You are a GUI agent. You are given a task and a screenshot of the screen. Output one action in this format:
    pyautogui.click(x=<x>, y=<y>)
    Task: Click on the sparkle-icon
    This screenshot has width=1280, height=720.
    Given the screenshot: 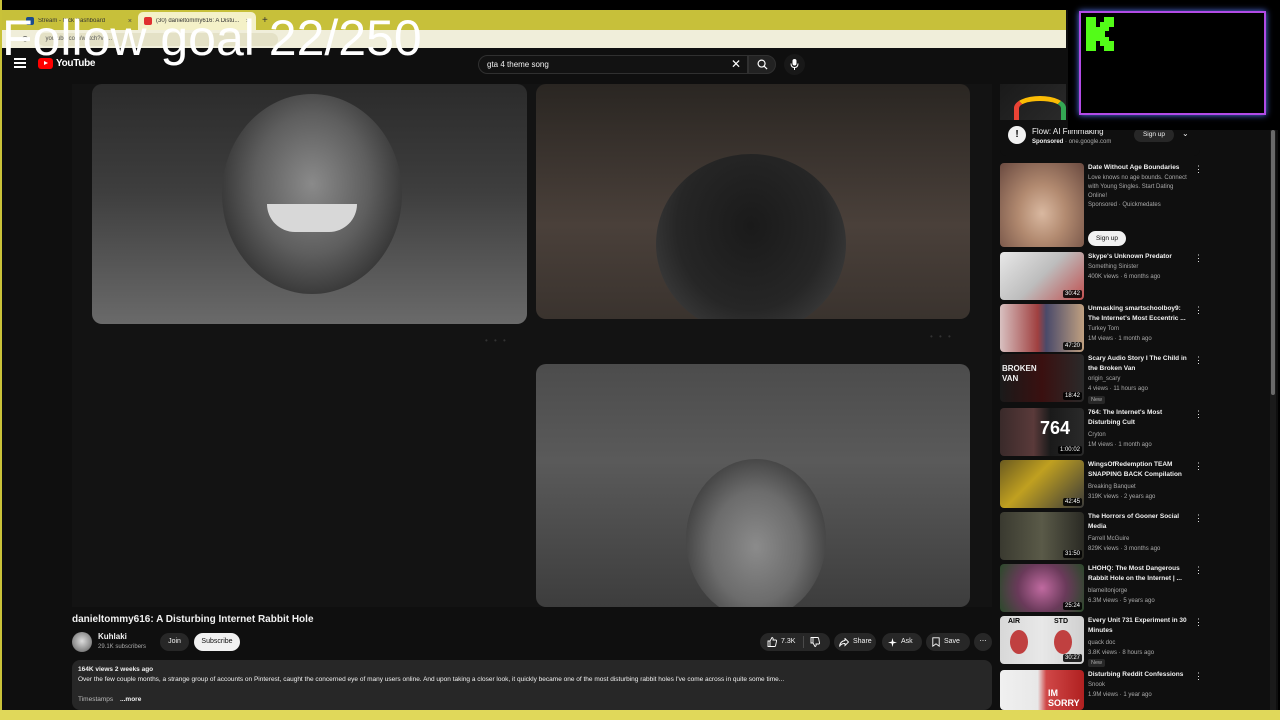 What is the action you would take?
    pyautogui.click(x=892, y=642)
    